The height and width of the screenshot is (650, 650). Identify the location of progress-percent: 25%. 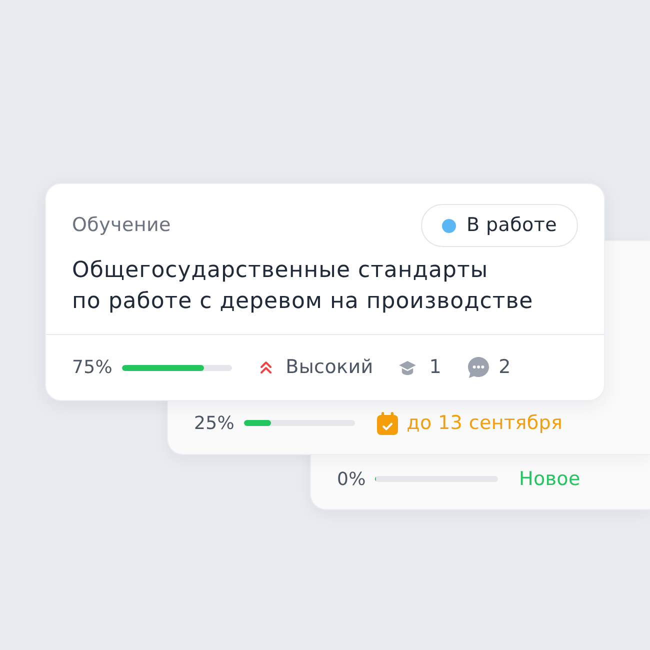
(214, 424).